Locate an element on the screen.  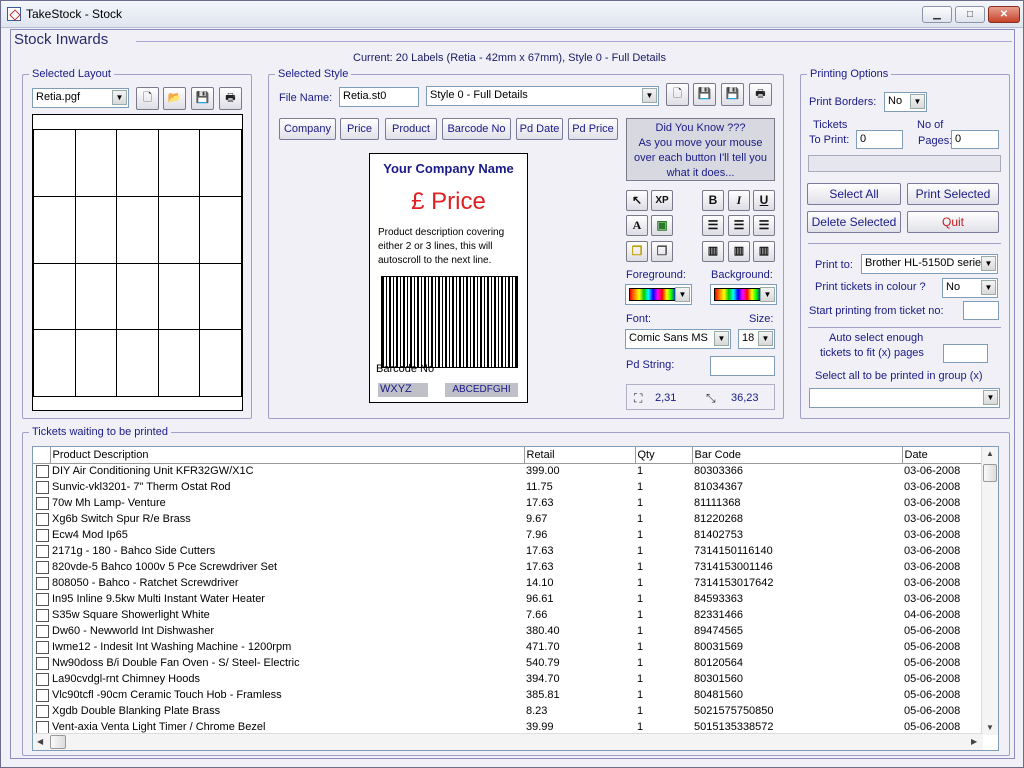
field-product-button: Product is located at coordinates (411, 129).